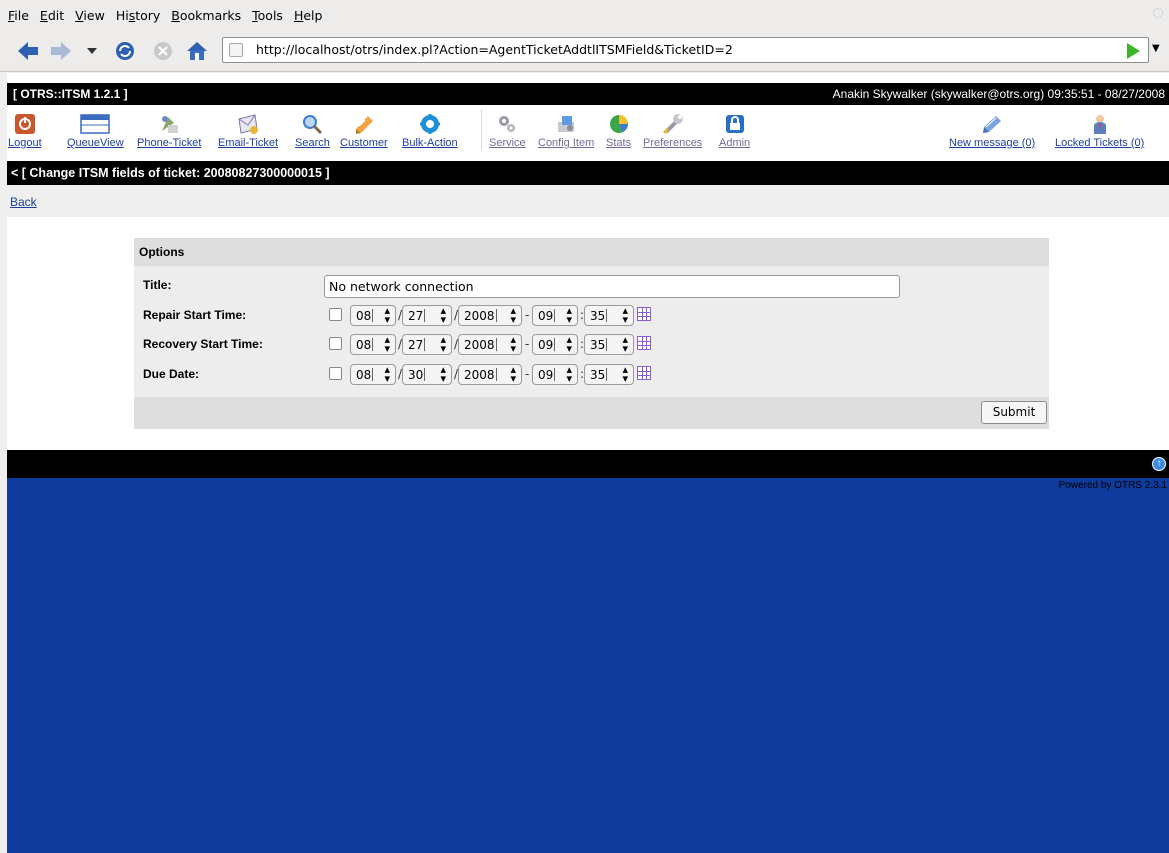 The height and width of the screenshot is (853, 1169). What do you see at coordinates (364, 131) in the screenshot?
I see `customer-button: Customer` at bounding box center [364, 131].